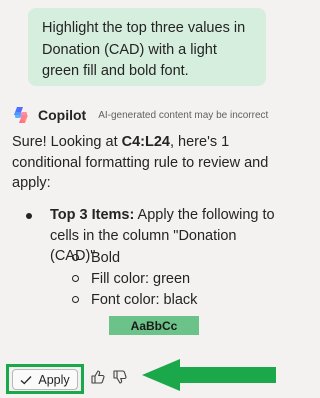 This screenshot has height=398, width=320. What do you see at coordinates (21, 115) in the screenshot?
I see `copilot-logo-icon` at bounding box center [21, 115].